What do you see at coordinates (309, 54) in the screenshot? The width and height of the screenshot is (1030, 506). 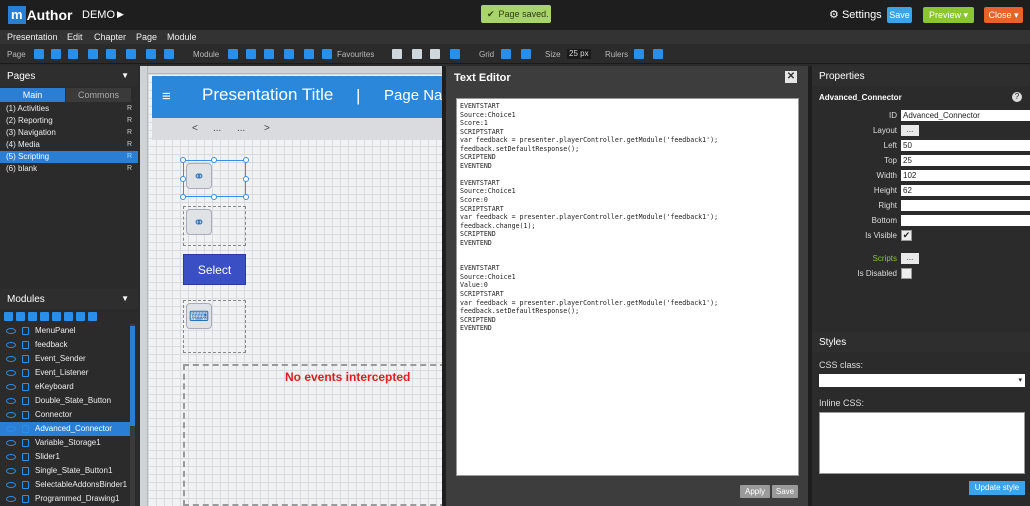 I see `copy-module-icon` at bounding box center [309, 54].